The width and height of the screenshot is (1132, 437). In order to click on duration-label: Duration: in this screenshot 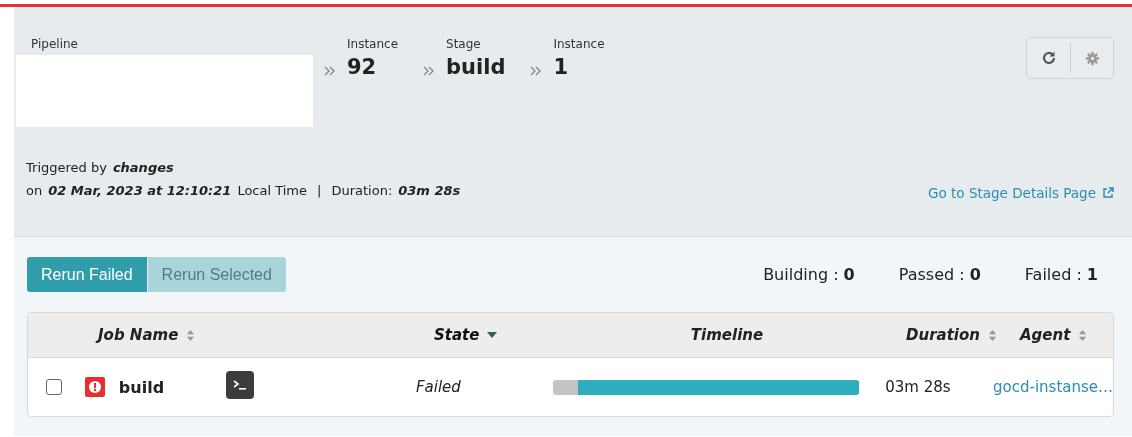, I will do `click(362, 190)`.